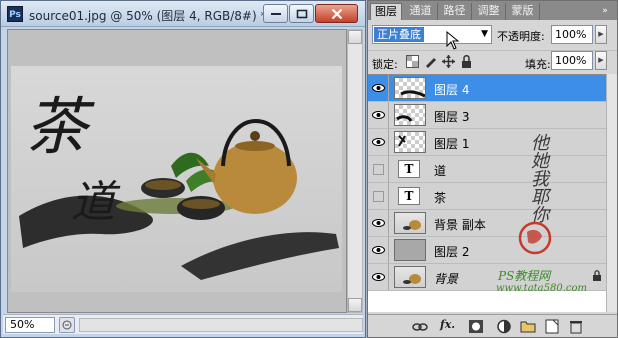  I want to click on panel-tab-bar: 图层 通道 路径 调整 蒙版 », so click(492, 10).